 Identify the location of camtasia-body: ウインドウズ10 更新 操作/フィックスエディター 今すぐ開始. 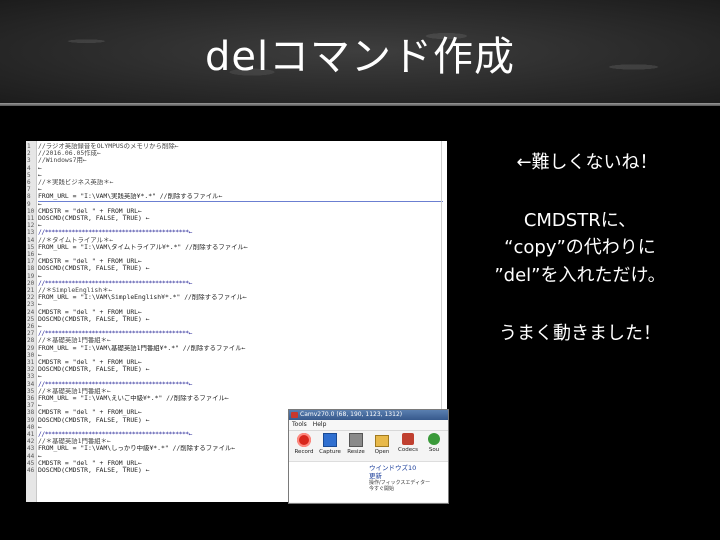
(368, 482).